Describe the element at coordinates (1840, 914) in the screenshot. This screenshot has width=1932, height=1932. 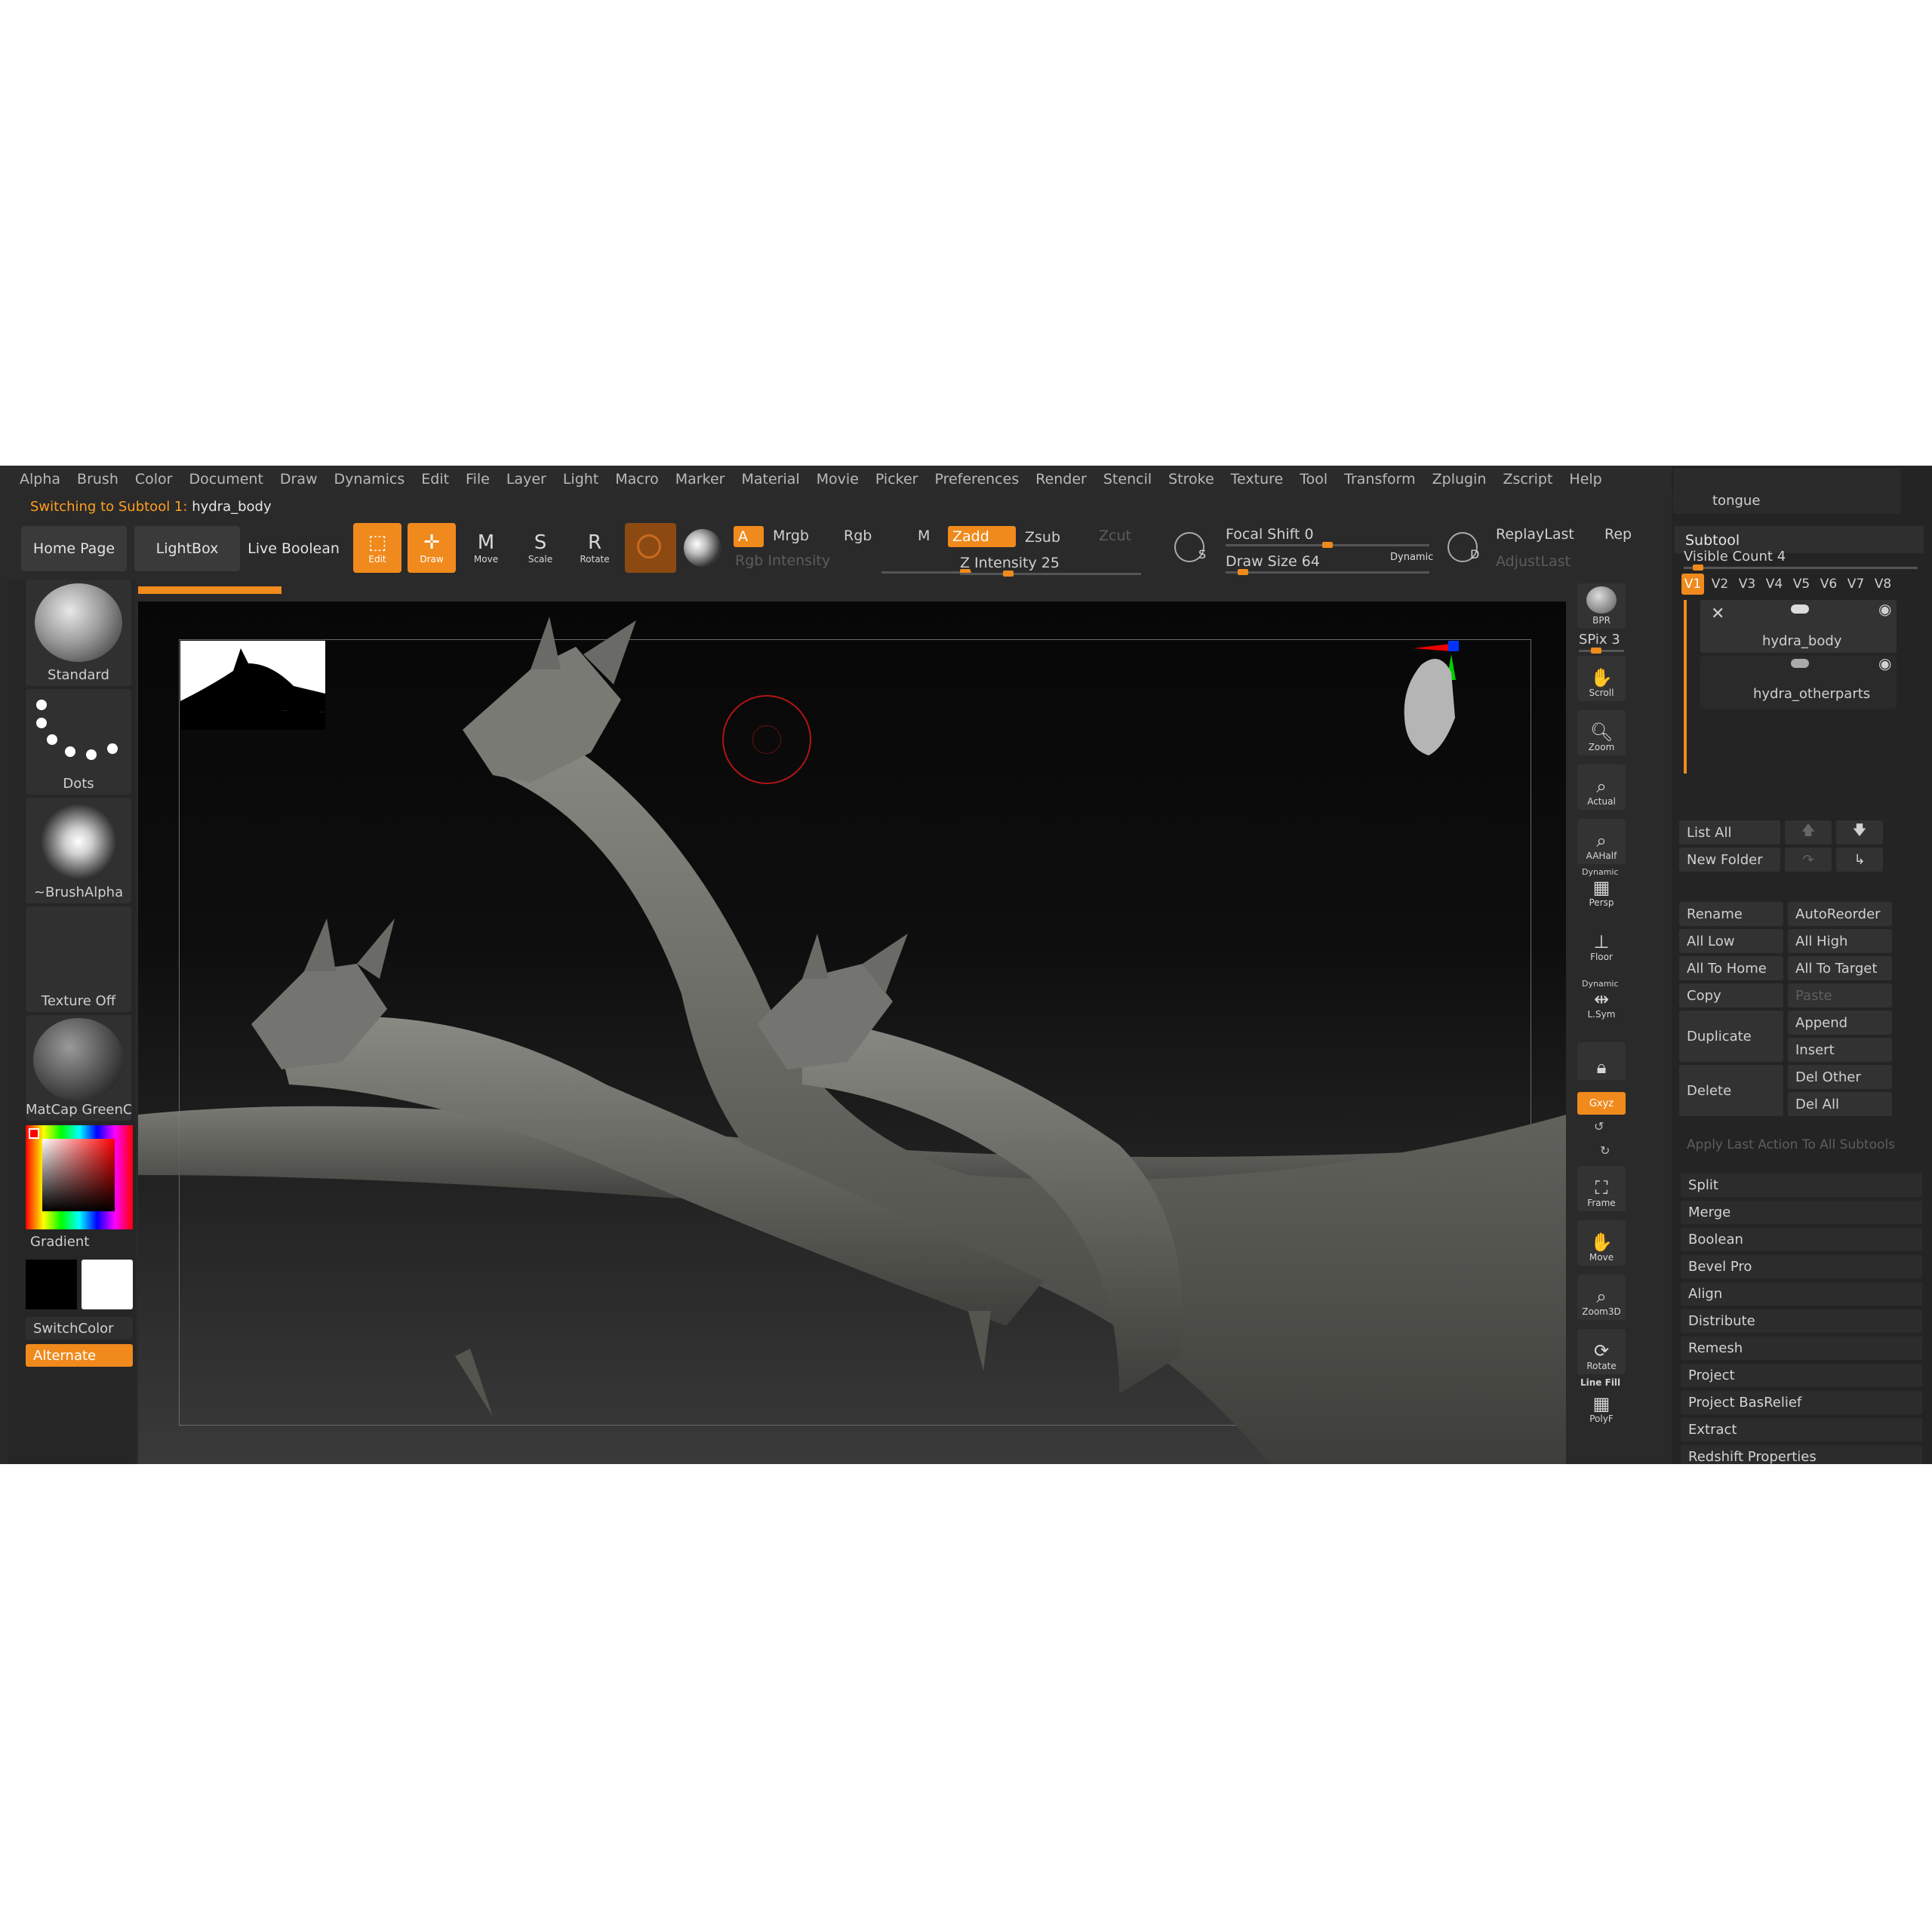
I see `auto-reorder-button: AutoReorder` at that location.